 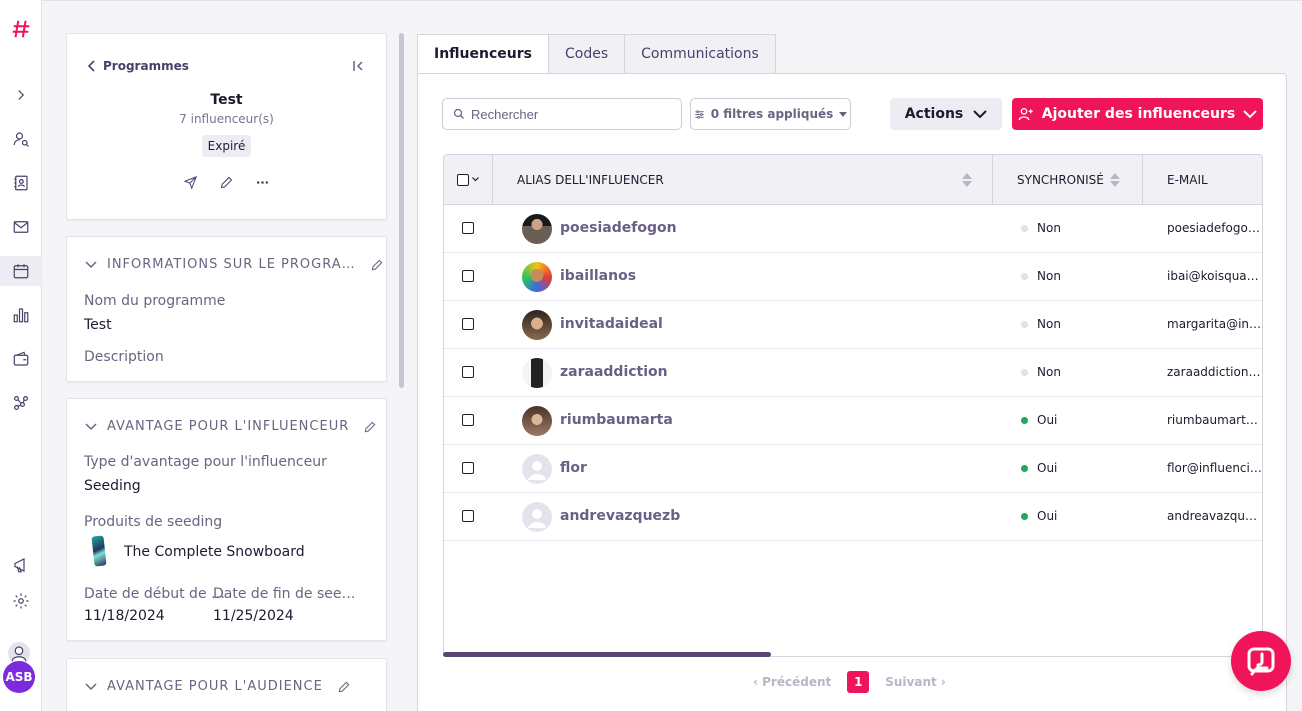 What do you see at coordinates (483, 54) in the screenshot?
I see `tab-influenceurs: Influenceurs` at bounding box center [483, 54].